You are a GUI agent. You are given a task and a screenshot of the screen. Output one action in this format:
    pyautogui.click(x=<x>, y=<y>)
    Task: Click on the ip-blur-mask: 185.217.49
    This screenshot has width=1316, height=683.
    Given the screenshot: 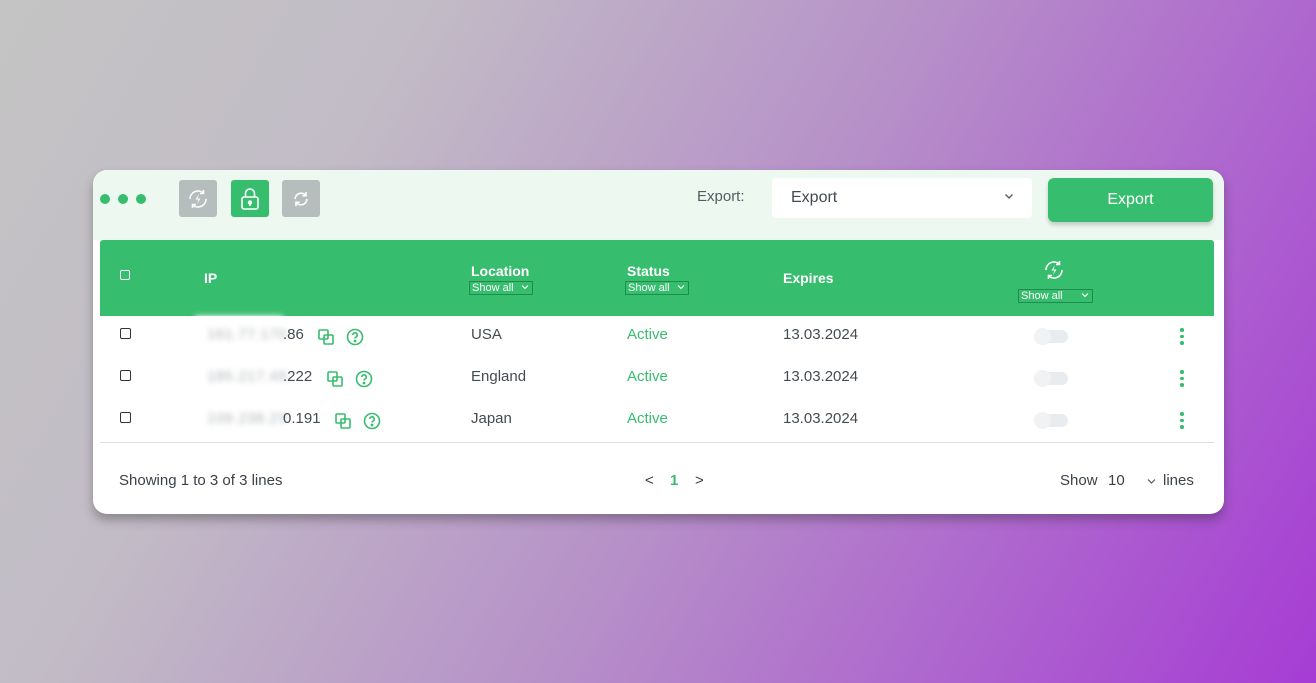 What is the action you would take?
    pyautogui.click(x=241, y=379)
    